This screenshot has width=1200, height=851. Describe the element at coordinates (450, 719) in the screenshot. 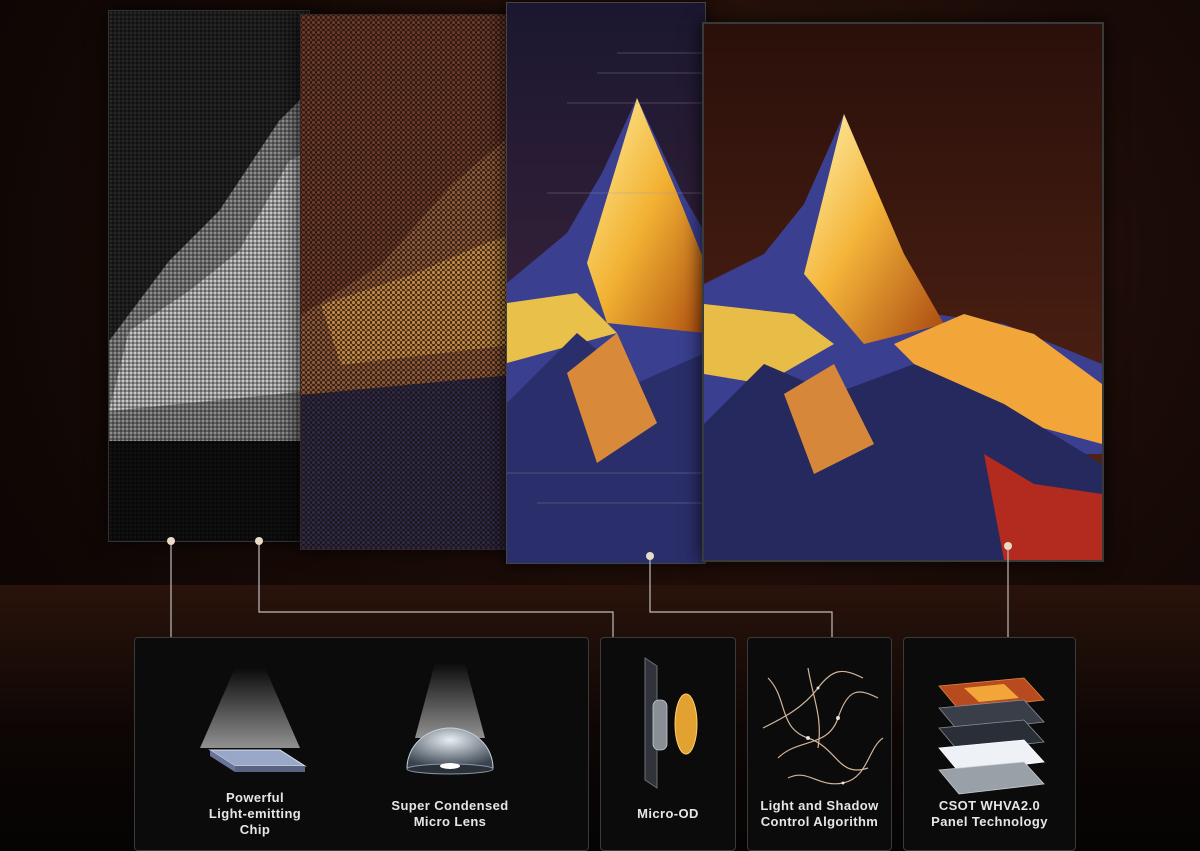

I see `micro-lens-icon` at that location.